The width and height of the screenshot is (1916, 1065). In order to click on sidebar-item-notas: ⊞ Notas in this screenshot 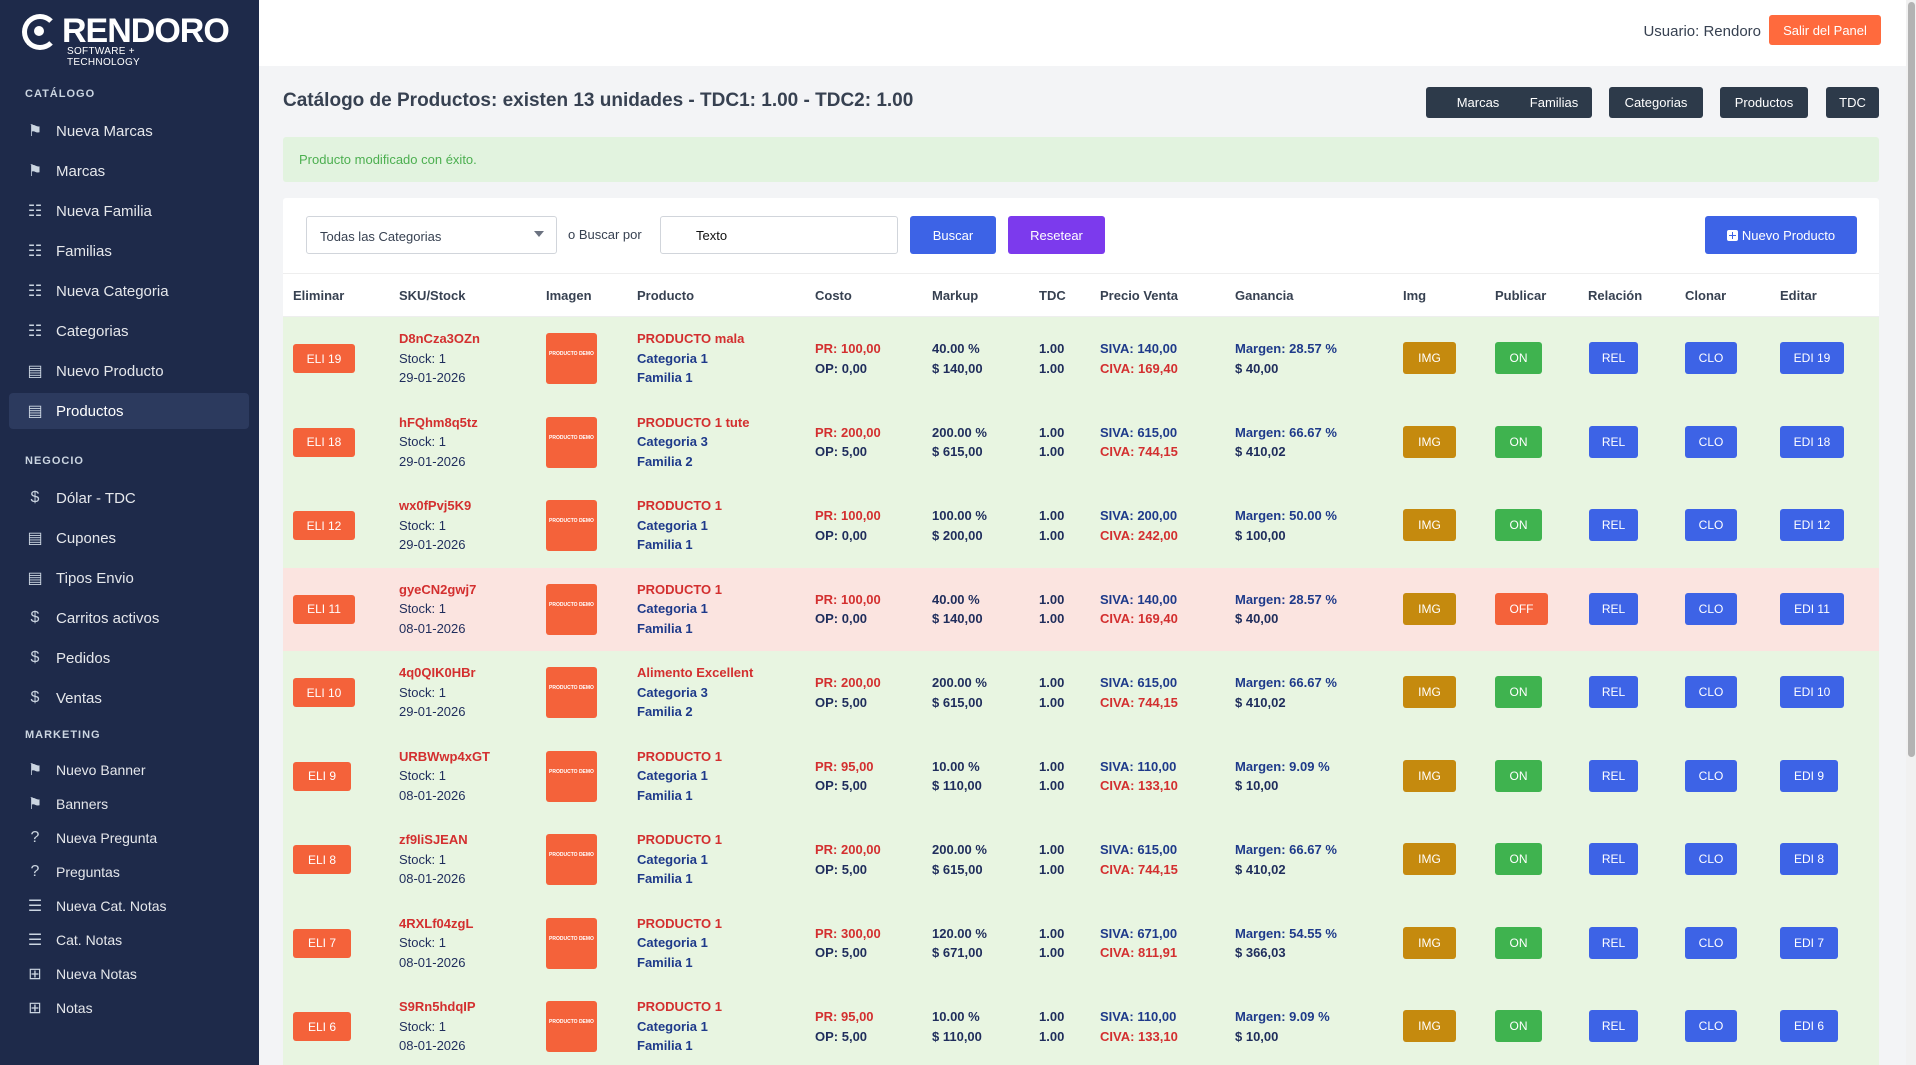, I will do `click(129, 1008)`.